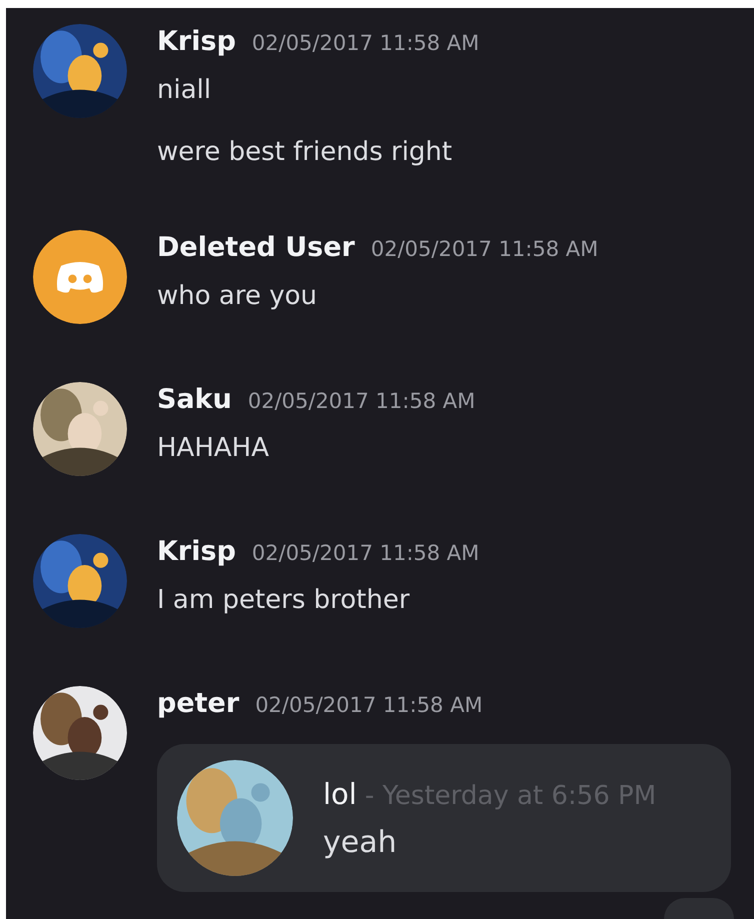  Describe the element at coordinates (237, 296) in the screenshot. I see `message-text: who are you` at that location.